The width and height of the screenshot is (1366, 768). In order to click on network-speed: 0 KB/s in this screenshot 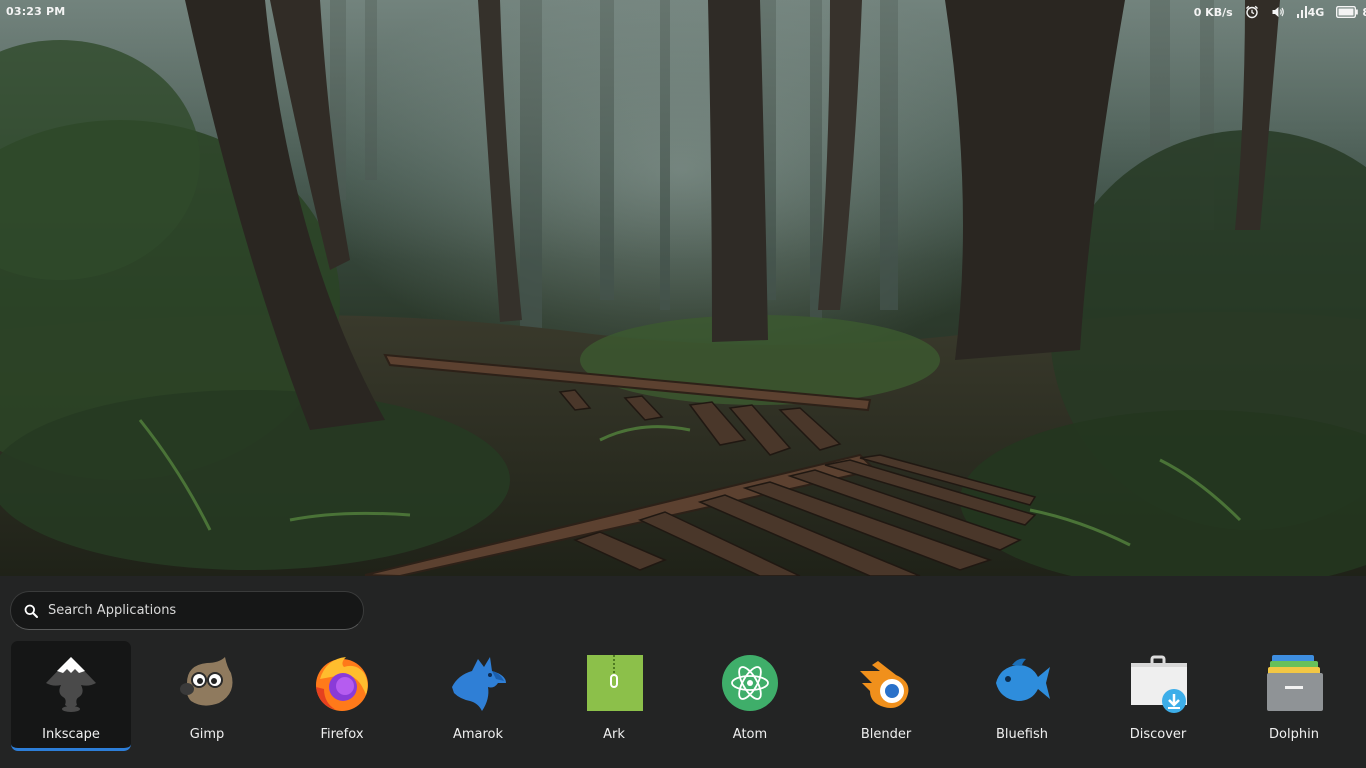, I will do `click(1213, 12)`.